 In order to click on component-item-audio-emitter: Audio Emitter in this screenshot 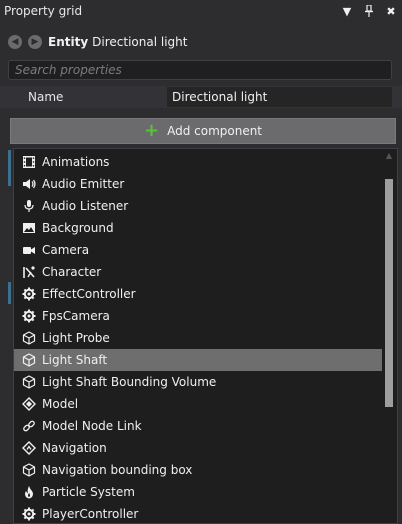, I will do `click(198, 184)`.